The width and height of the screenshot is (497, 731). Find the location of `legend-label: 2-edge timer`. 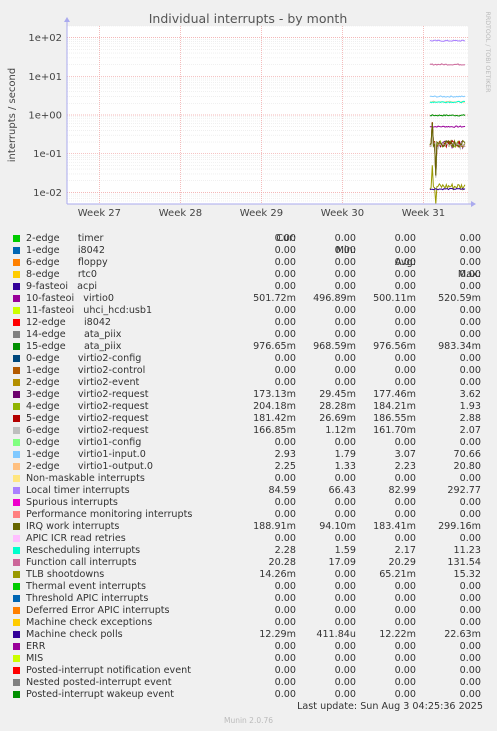

legend-label: 2-edge timer is located at coordinates (65, 238).